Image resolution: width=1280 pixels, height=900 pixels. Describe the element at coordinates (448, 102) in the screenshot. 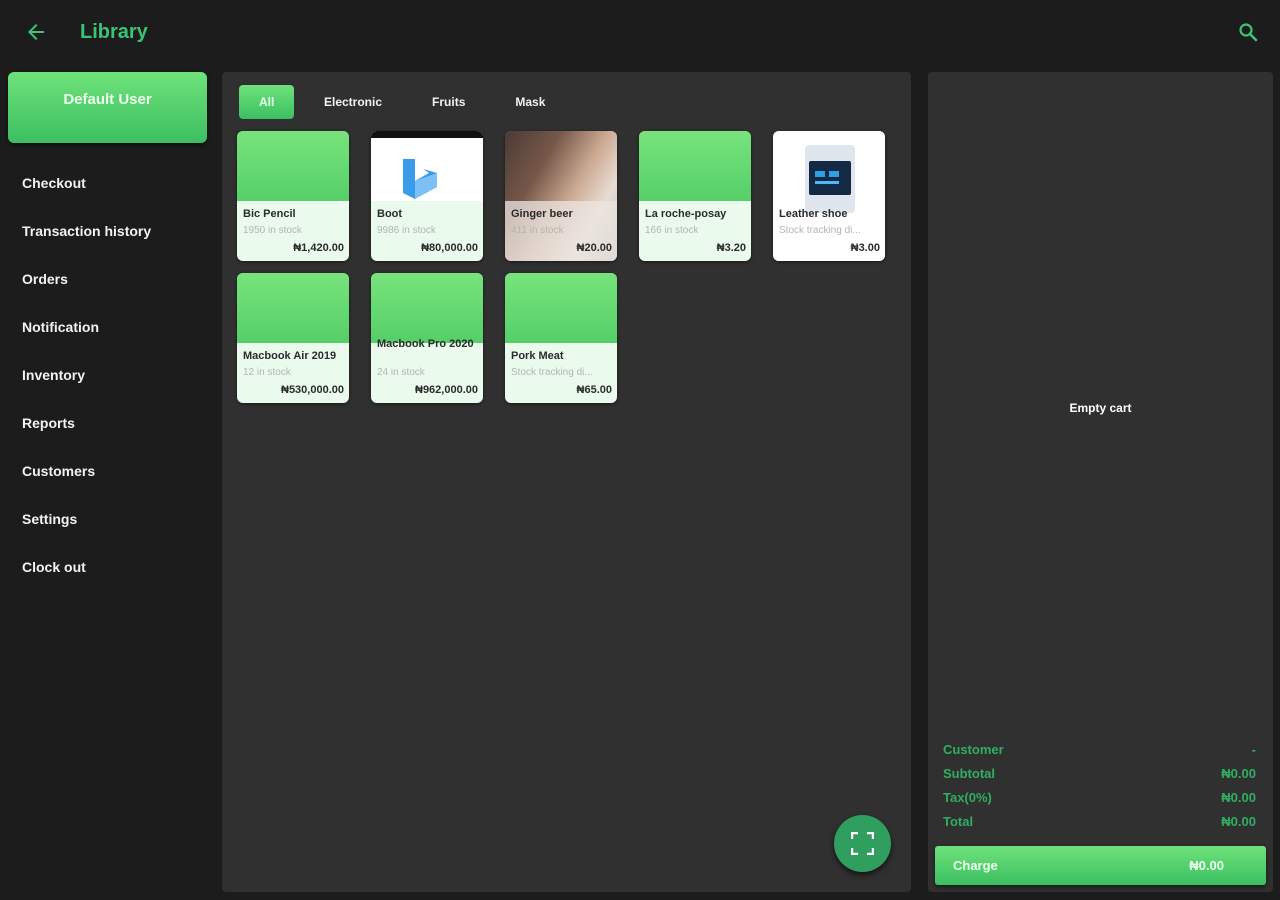

I see `tab-fruits: Fruits` at that location.